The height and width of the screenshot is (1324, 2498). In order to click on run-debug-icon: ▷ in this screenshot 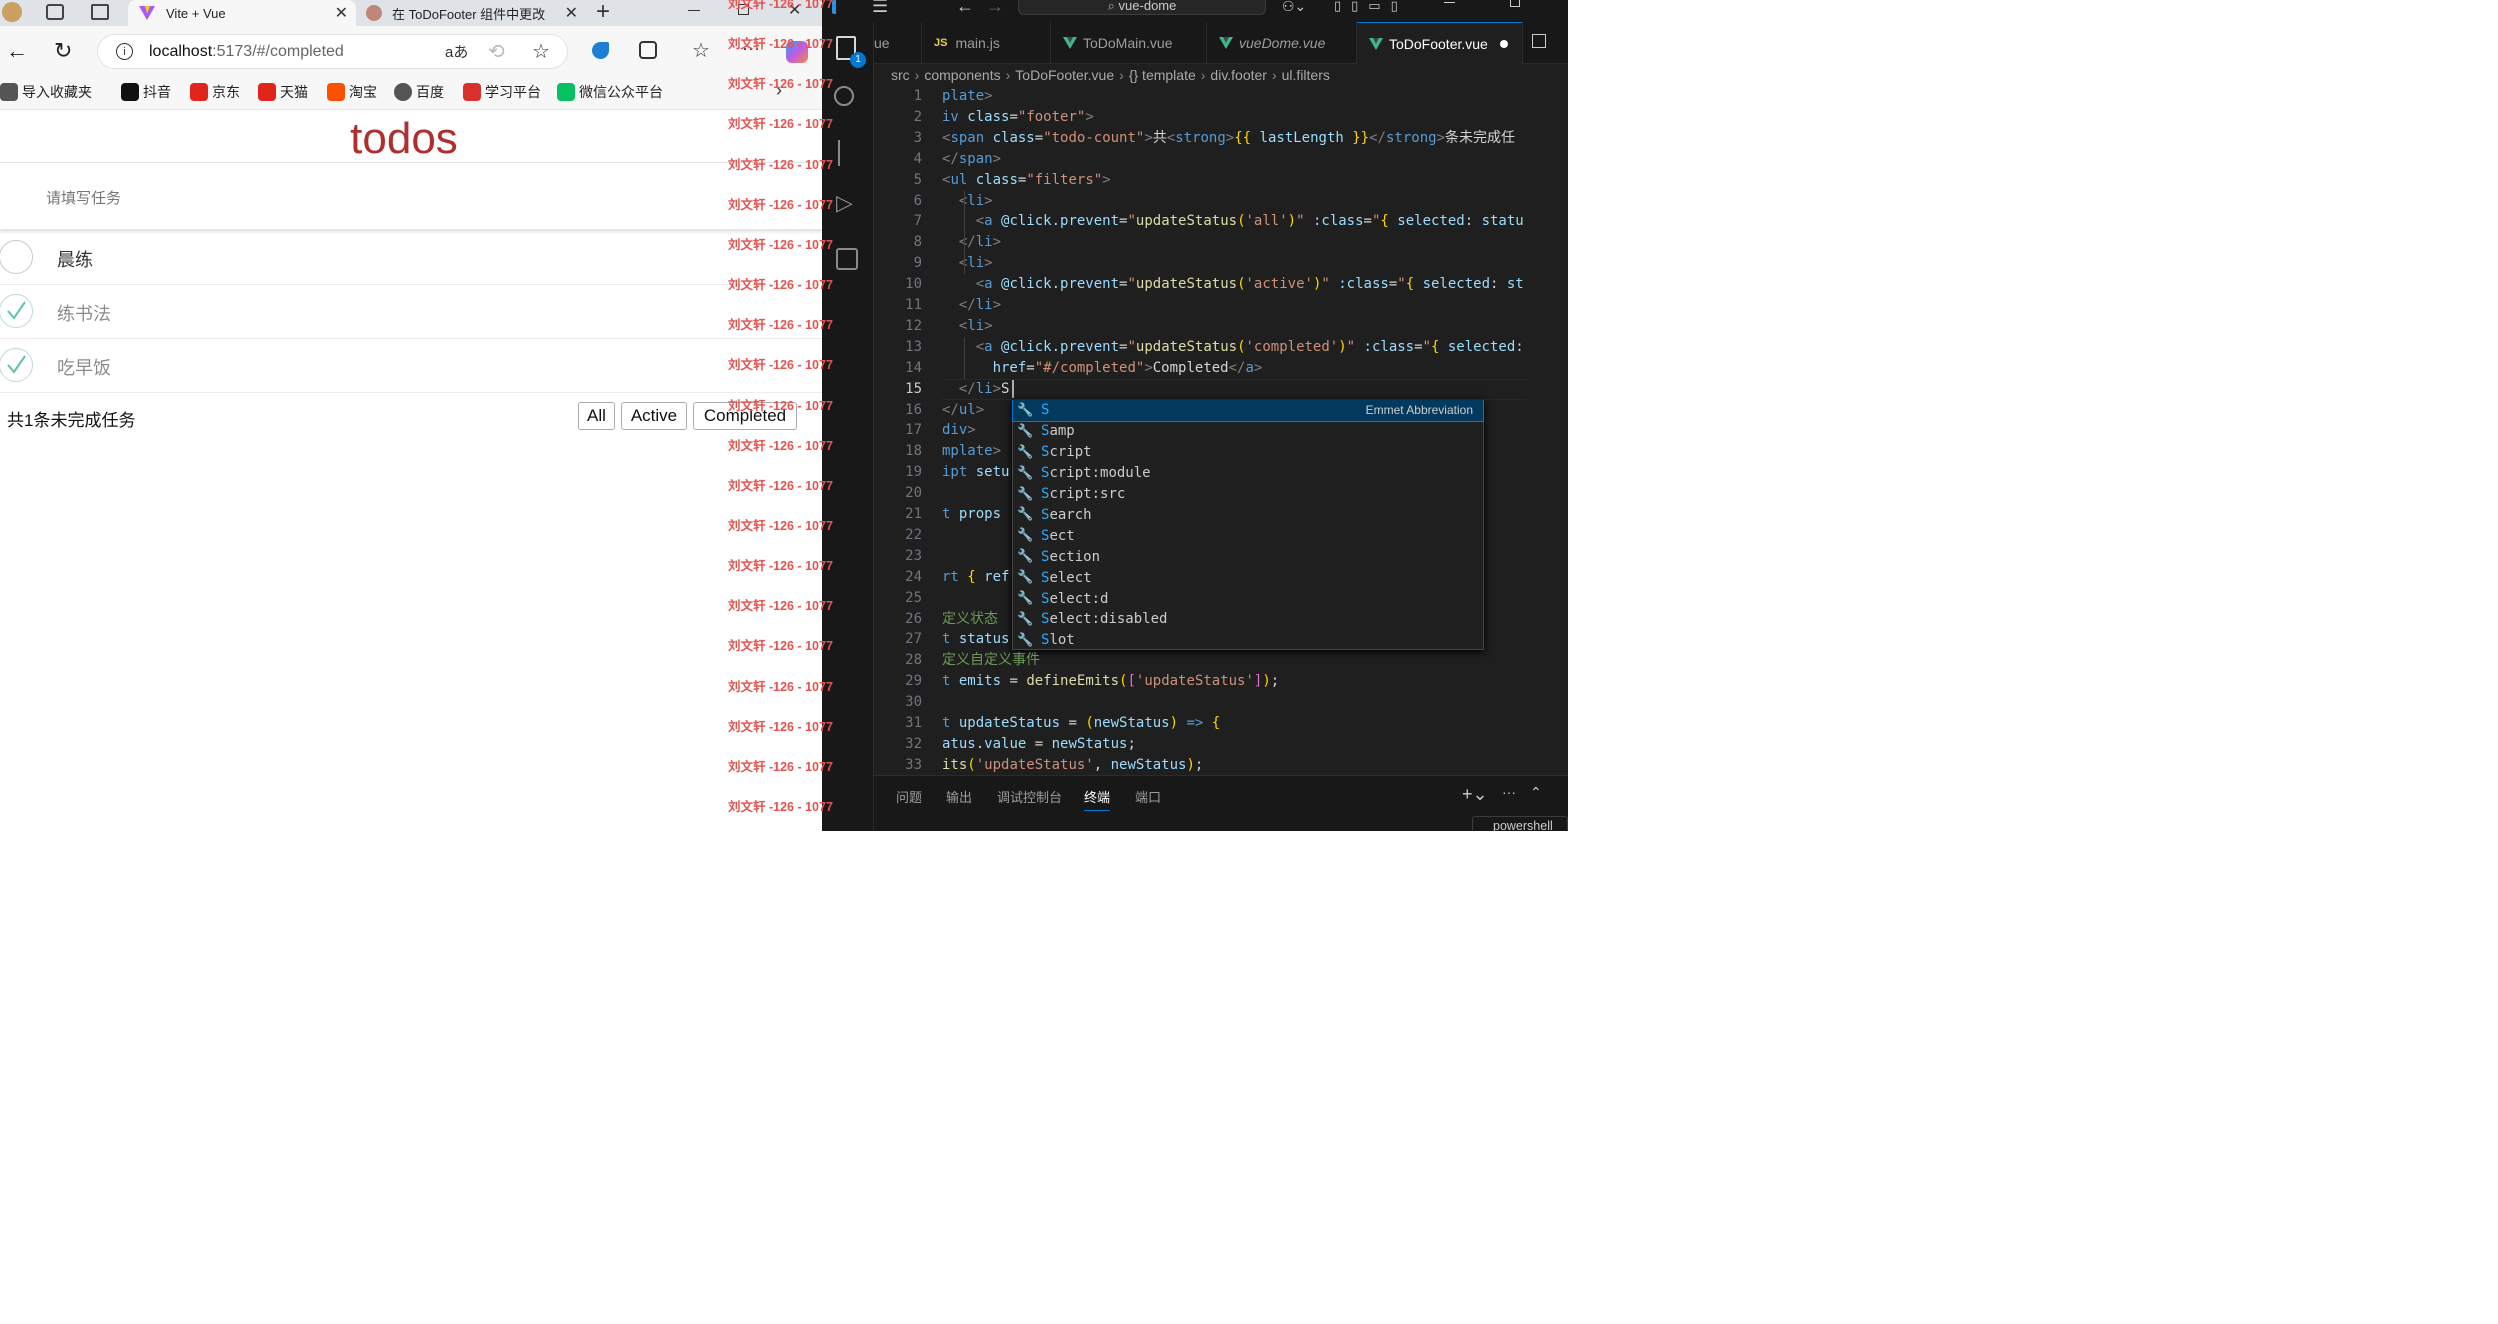, I will do `click(844, 203)`.